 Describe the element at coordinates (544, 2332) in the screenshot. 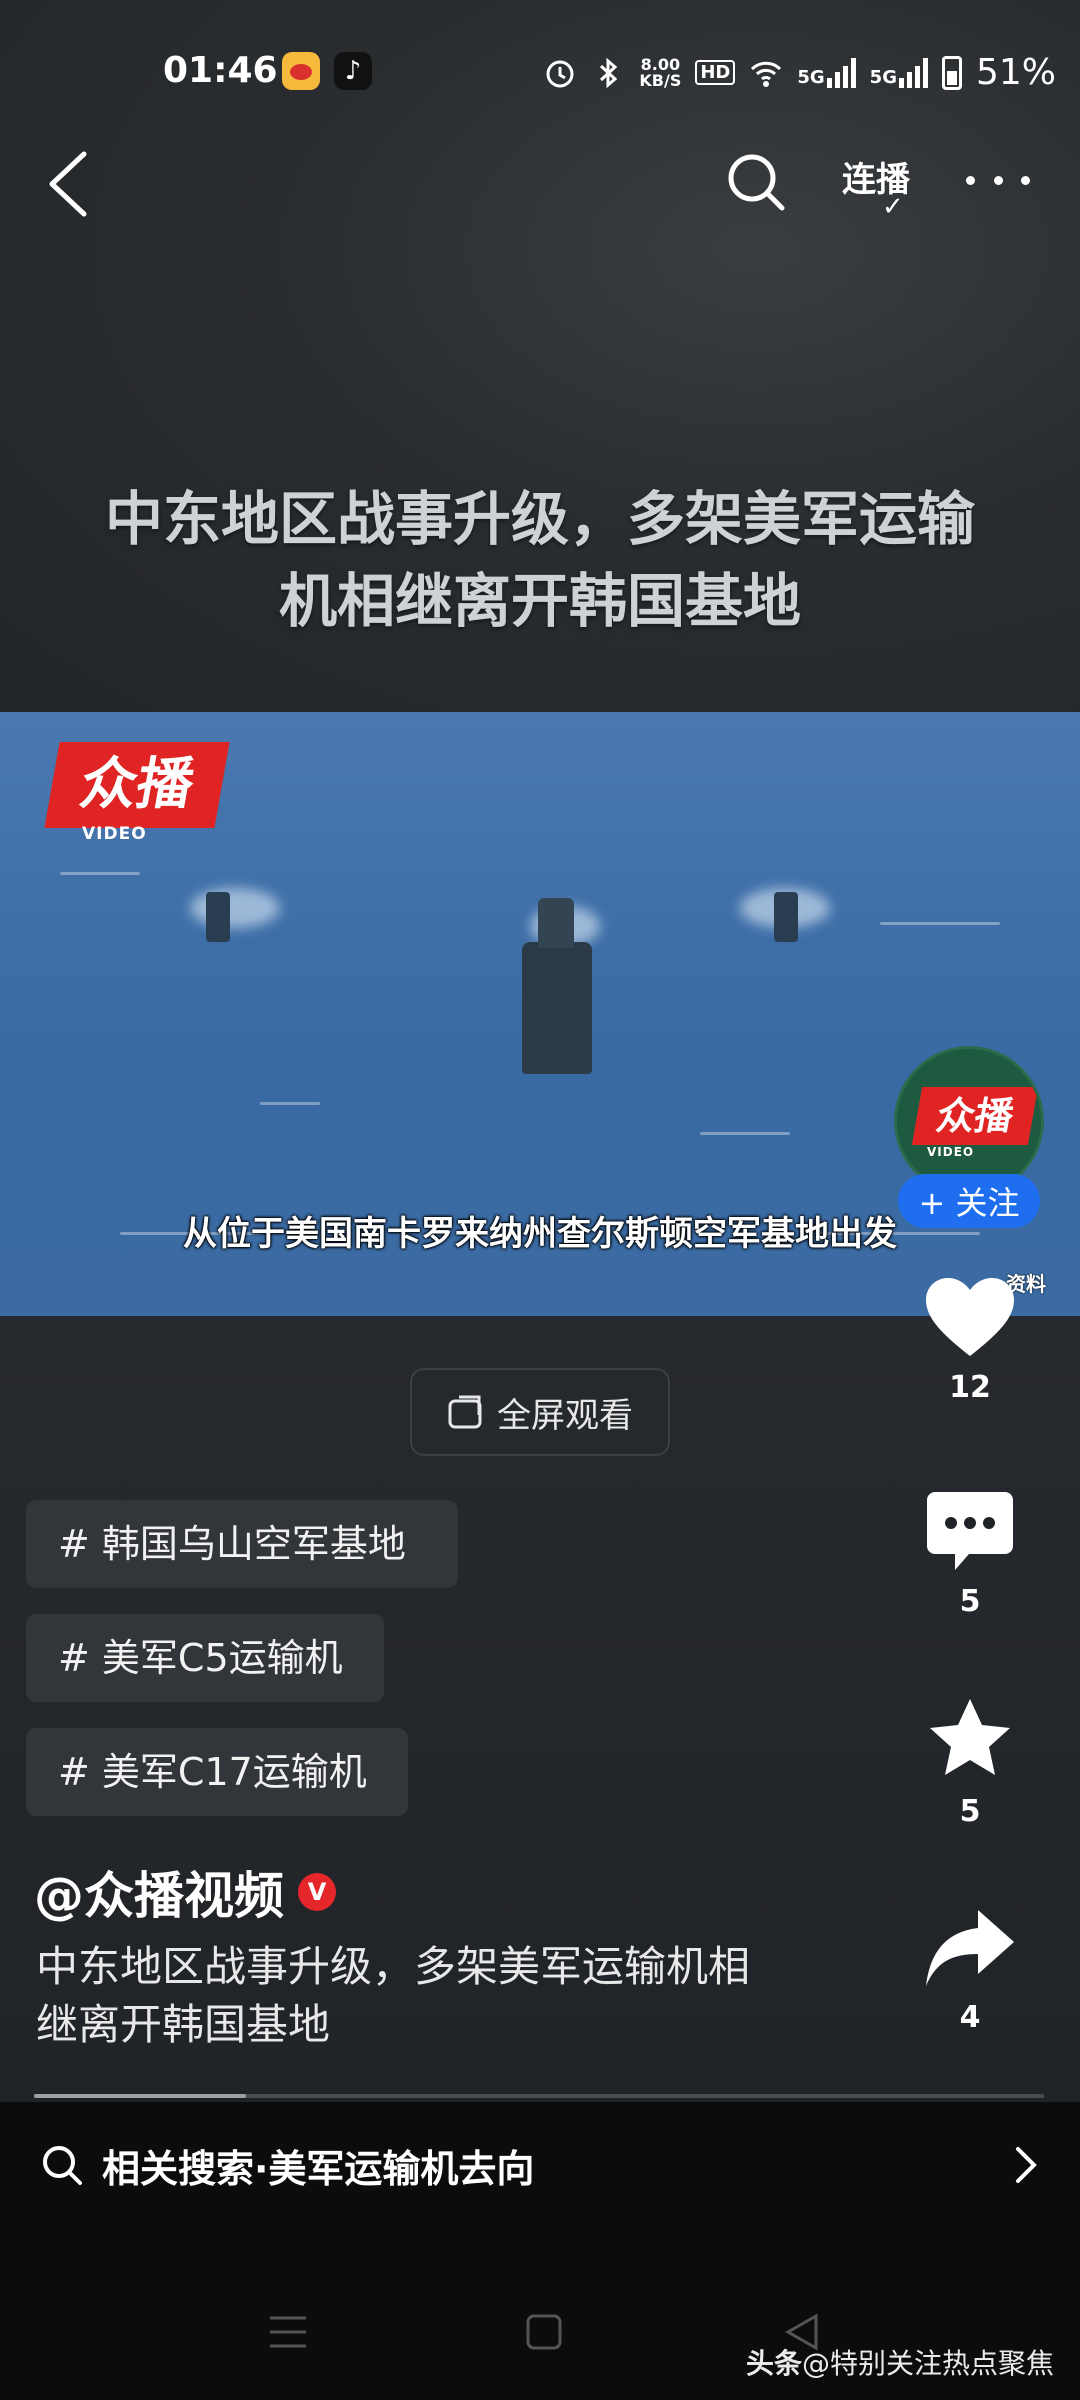

I see `home-nav-icon` at that location.